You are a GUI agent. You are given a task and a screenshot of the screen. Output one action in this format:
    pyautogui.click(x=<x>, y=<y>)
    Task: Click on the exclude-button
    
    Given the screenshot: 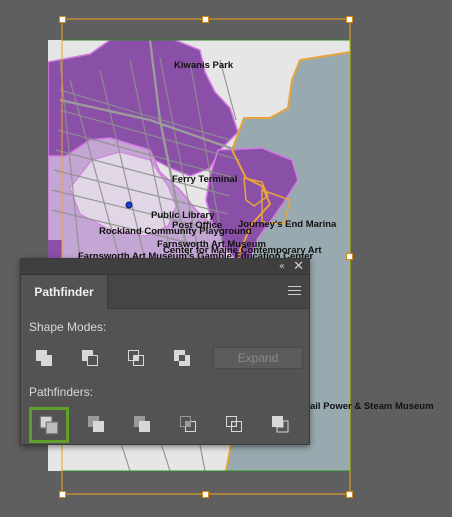 What is the action you would take?
    pyautogui.click(x=182, y=358)
    